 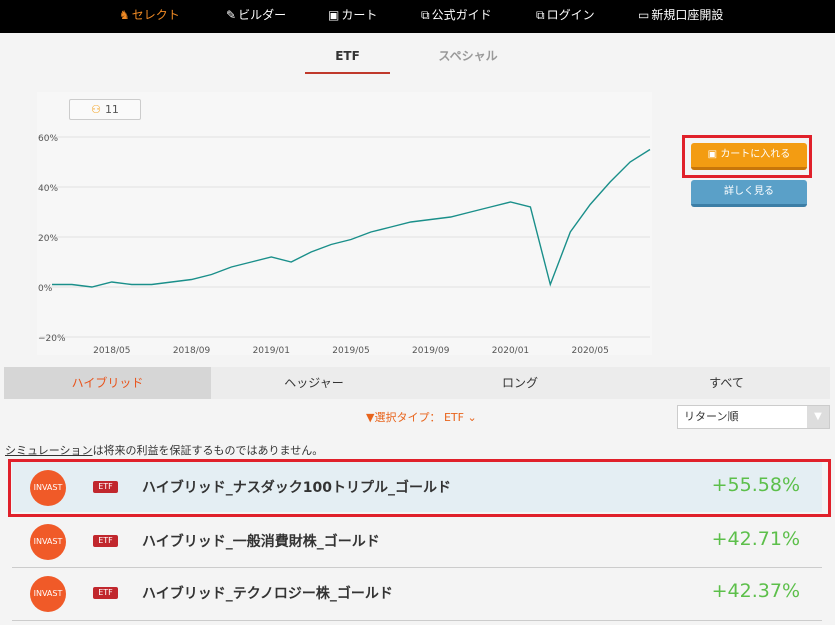 I want to click on strategy-return: +42.71%, so click(x=755, y=539).